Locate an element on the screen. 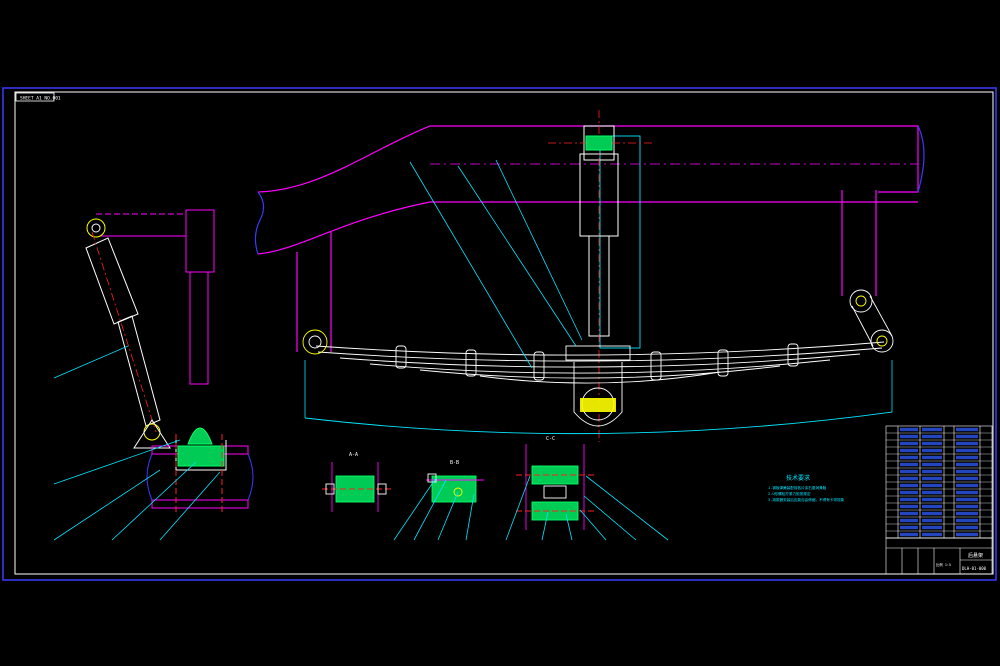 The height and width of the screenshot is (666, 1000). scale-caption: 比例 1:5 is located at coordinates (943, 564).